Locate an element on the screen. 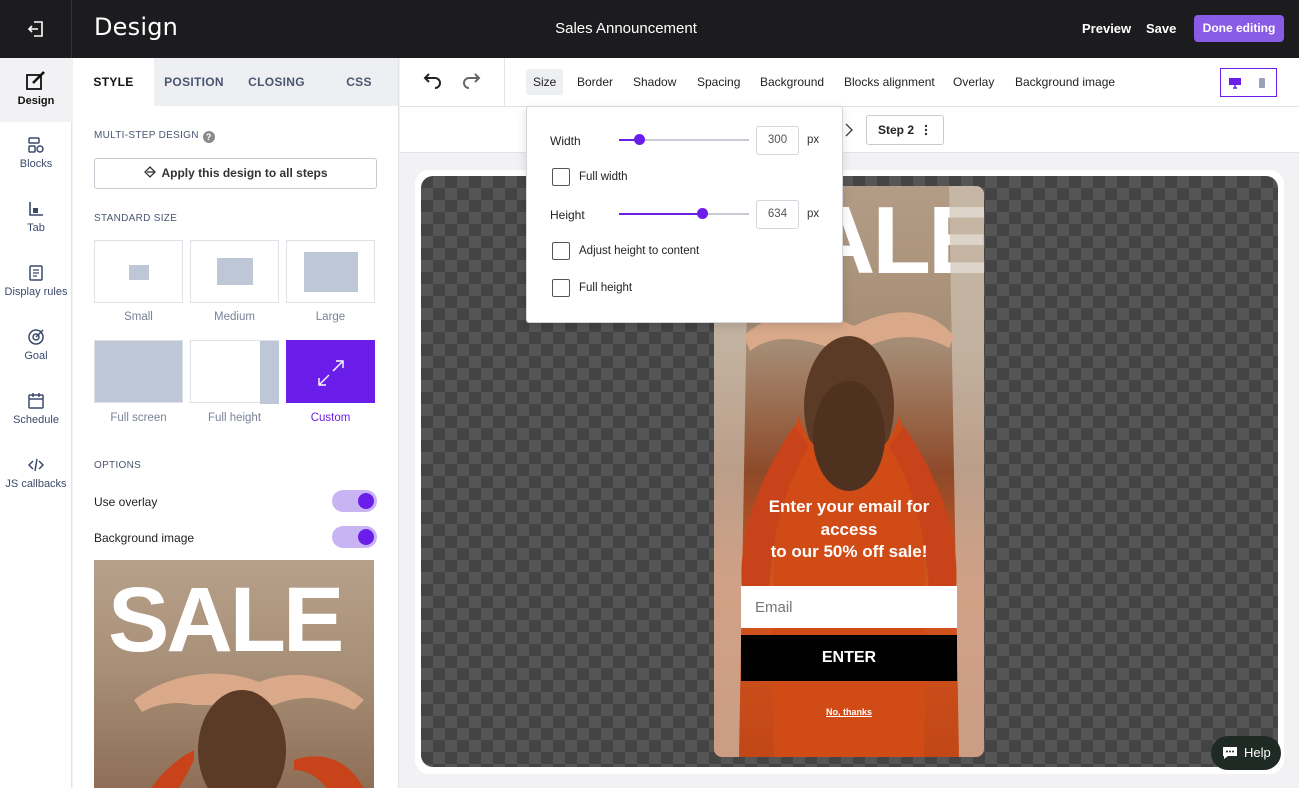  size-small-label: Small is located at coordinates (138, 317).